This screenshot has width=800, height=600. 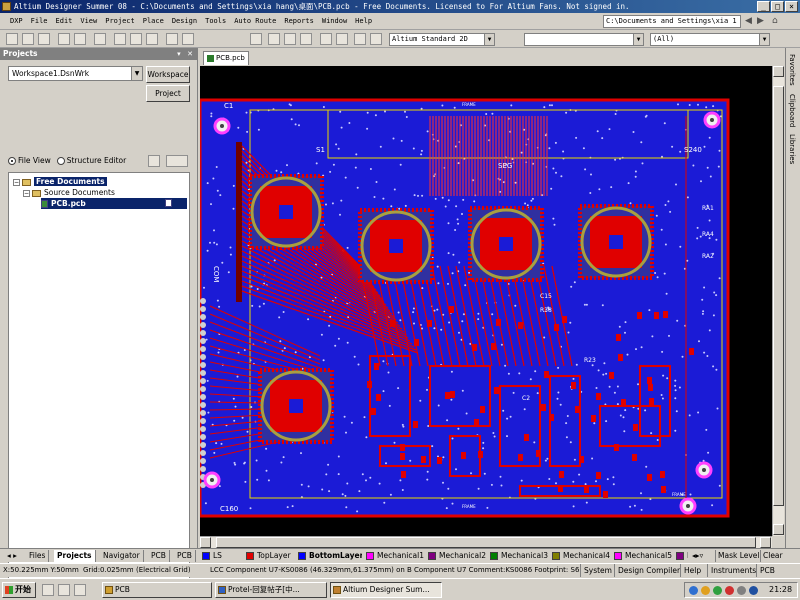 I want to click on layer-scroll-icon: ◂▸▿, so click(x=696, y=556).